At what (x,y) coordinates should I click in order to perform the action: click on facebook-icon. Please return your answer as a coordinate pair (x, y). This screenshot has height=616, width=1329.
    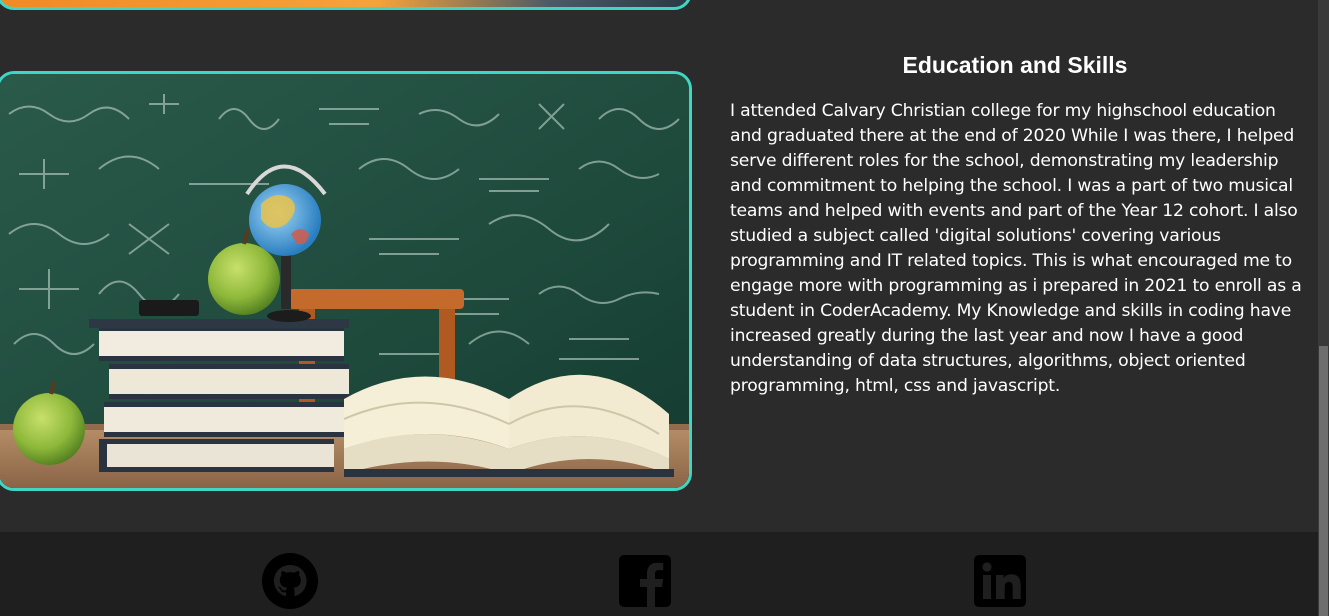
    Looking at the image, I should click on (645, 582).